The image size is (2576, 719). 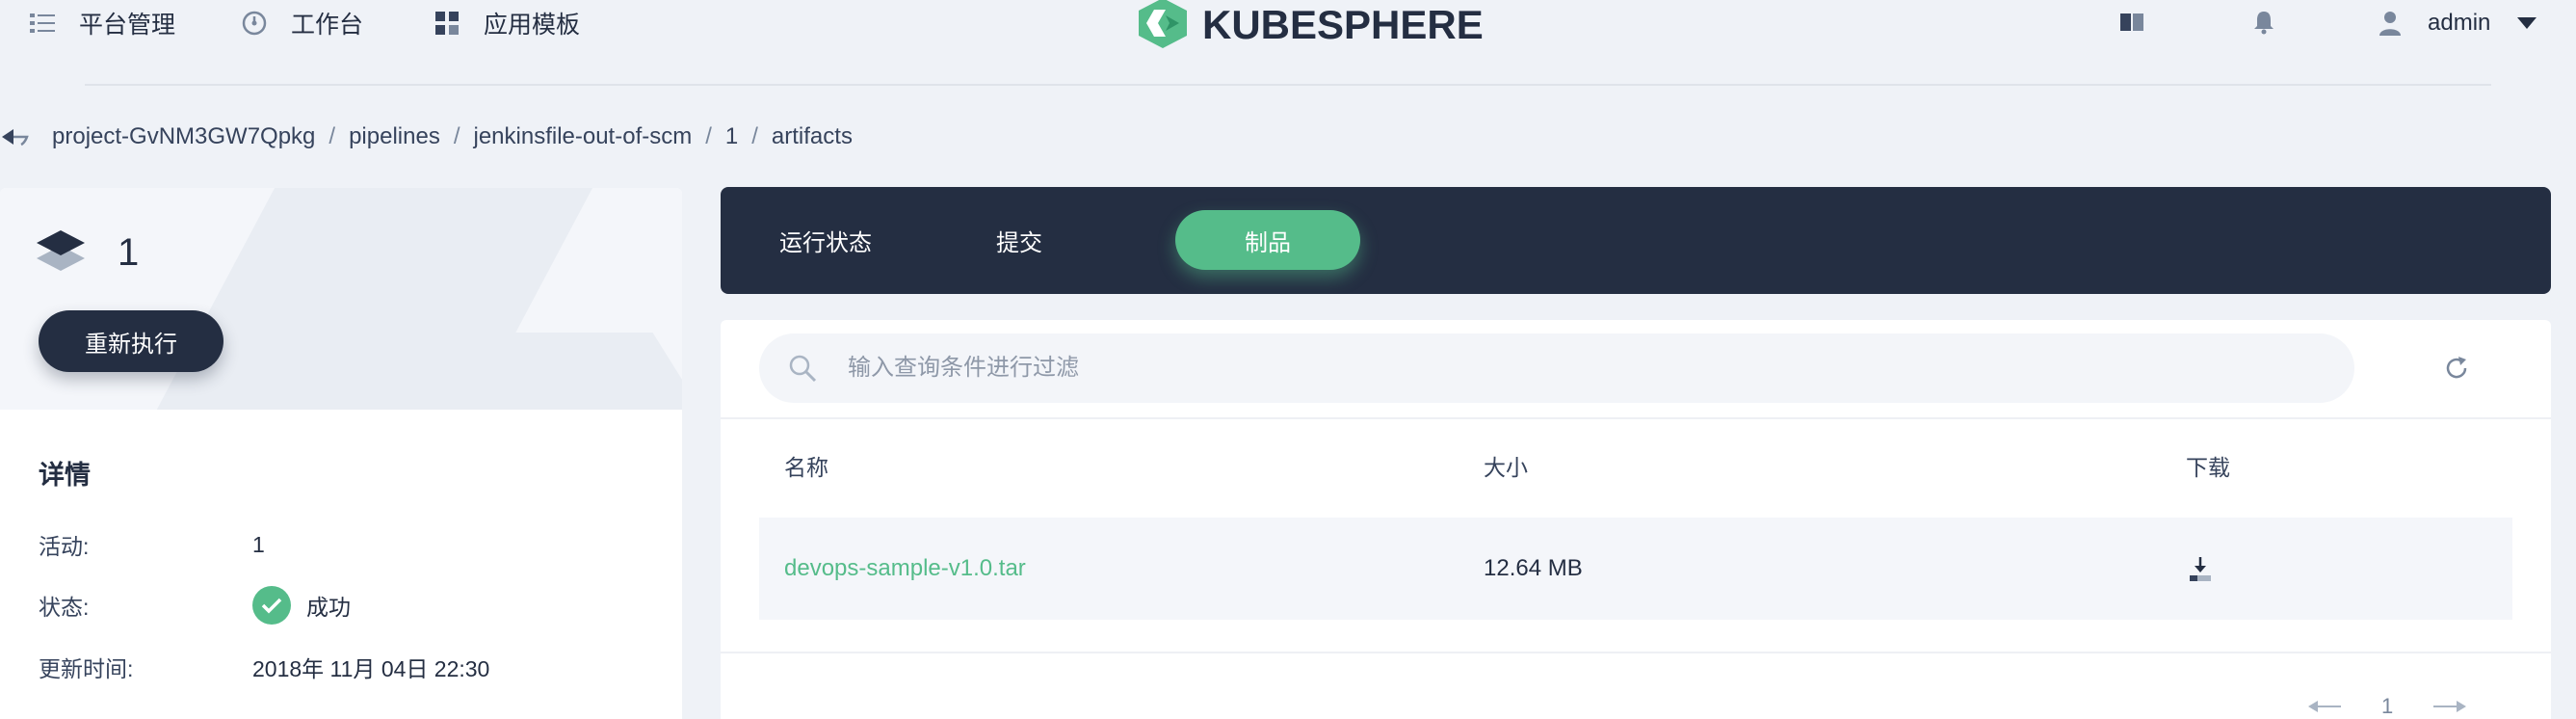 I want to click on tab-artifacts: 制品, so click(x=1267, y=240).